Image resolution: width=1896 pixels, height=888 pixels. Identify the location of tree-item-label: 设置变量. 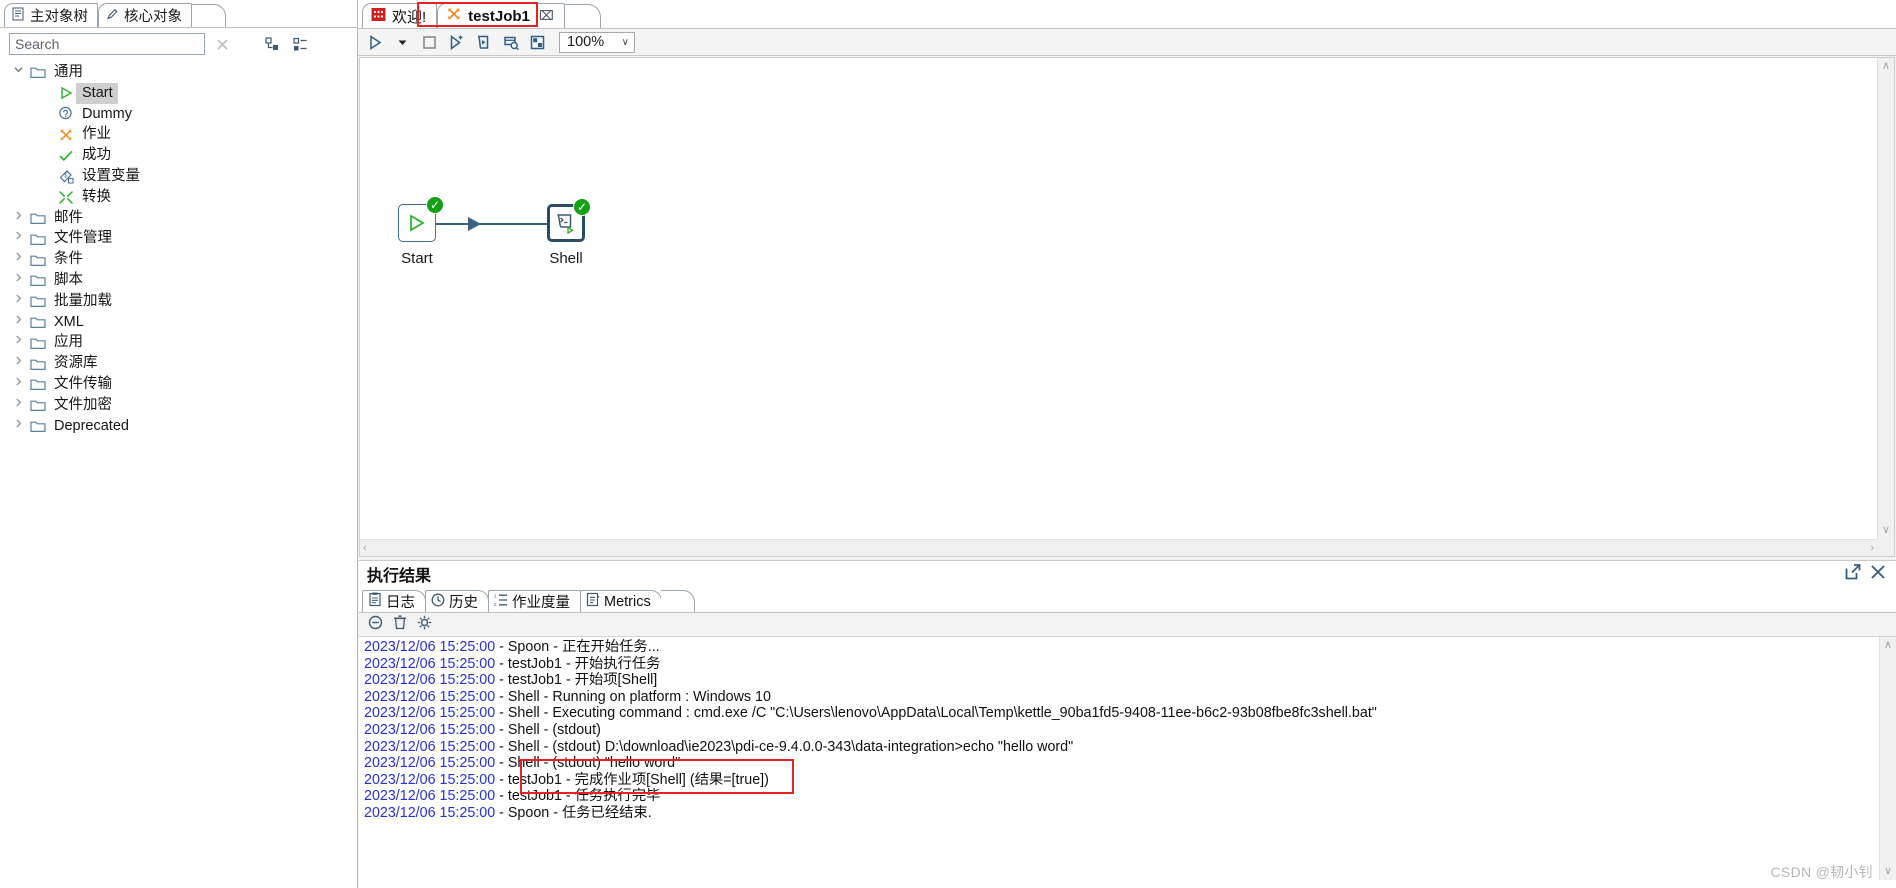
(111, 175).